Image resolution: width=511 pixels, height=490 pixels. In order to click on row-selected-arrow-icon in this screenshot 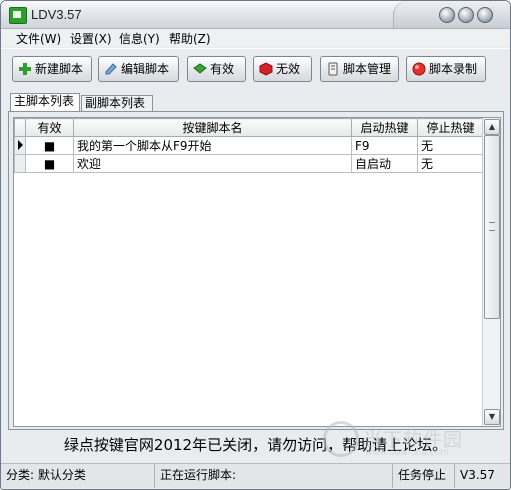, I will do `click(20, 145)`.